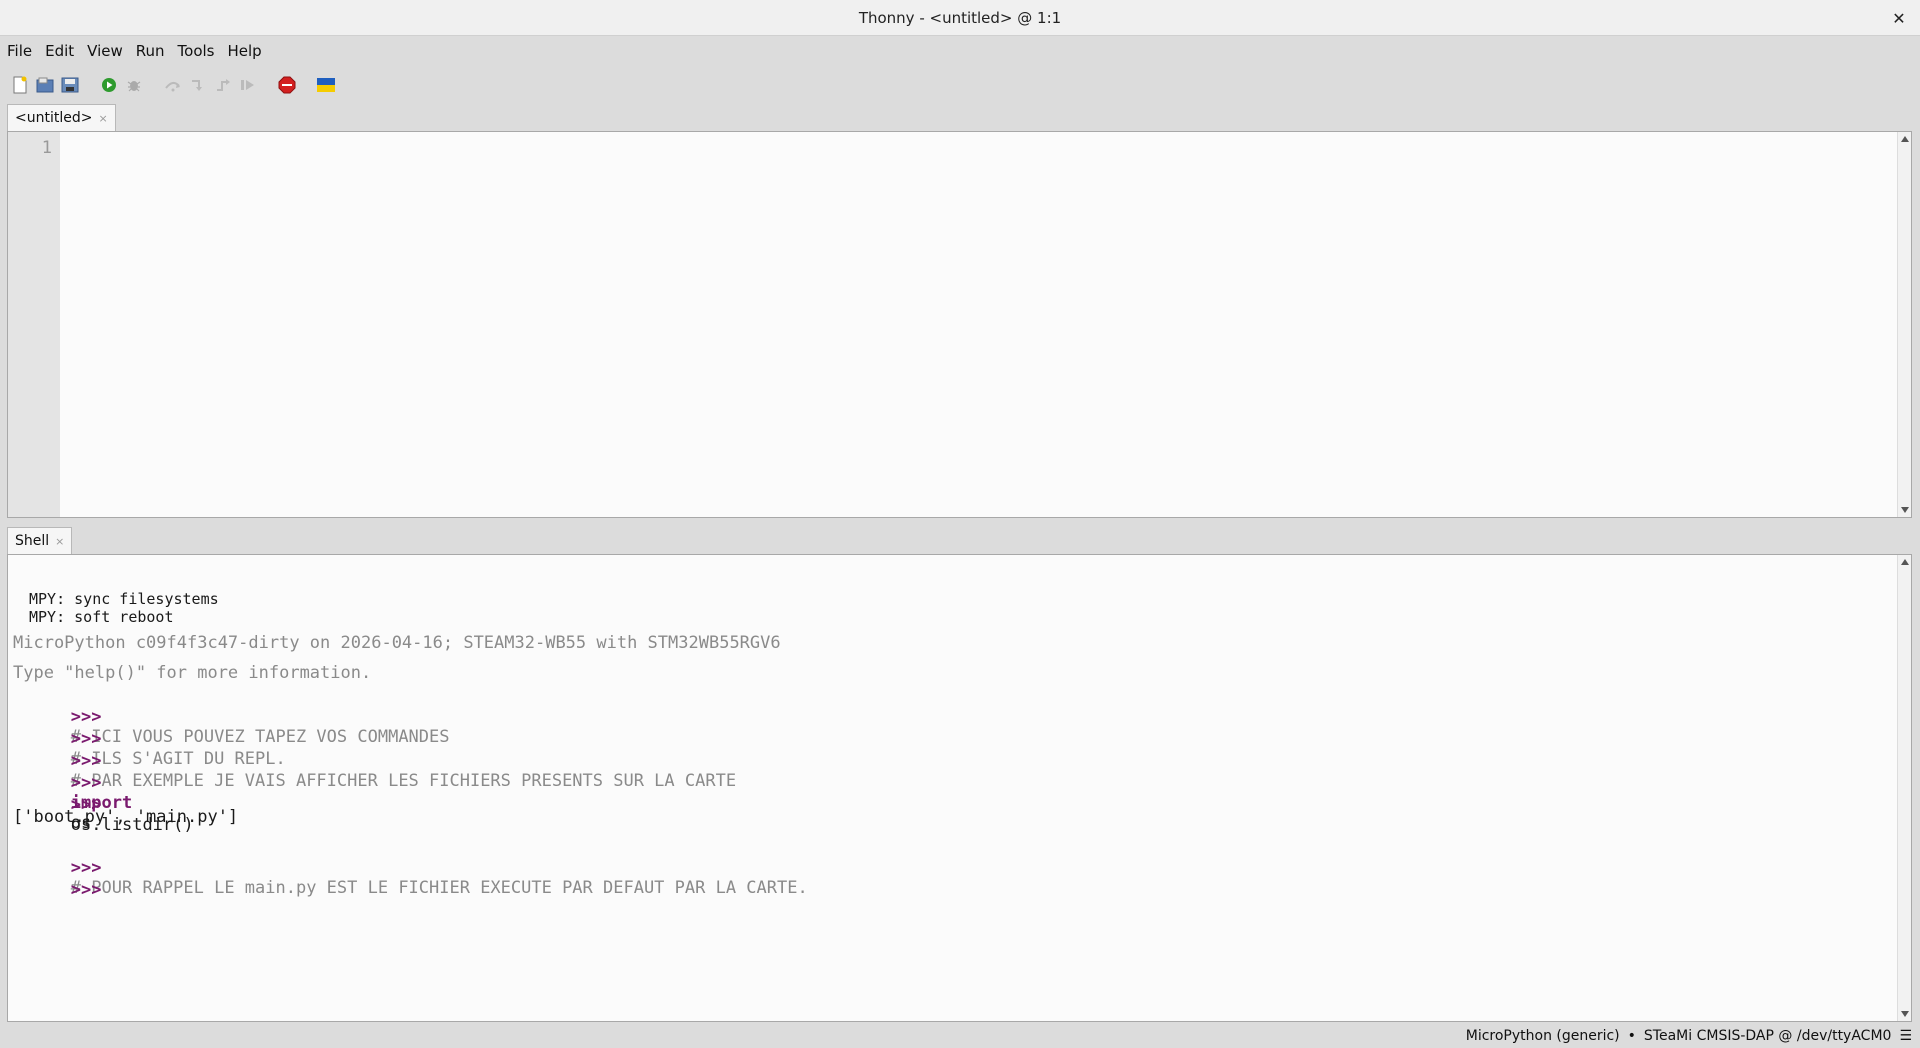 This screenshot has height=1048, width=1920. I want to click on shell-banner: Type "help()" for more information., so click(192, 673).